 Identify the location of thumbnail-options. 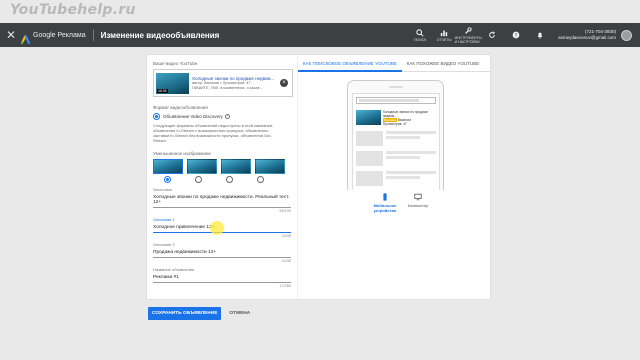
(222, 166).